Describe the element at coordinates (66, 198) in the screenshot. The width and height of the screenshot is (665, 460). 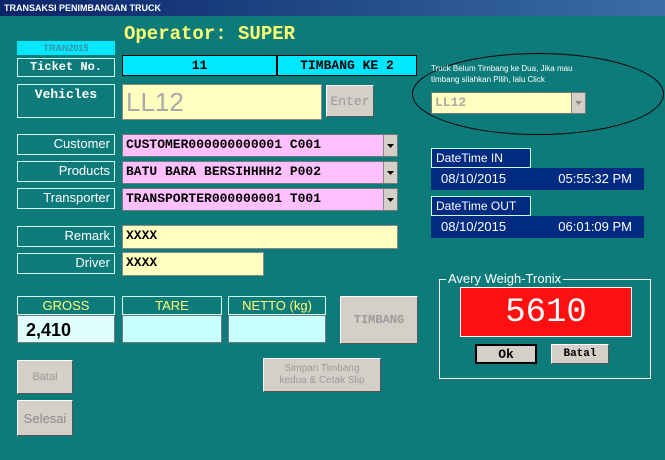
I see `transporter-label: Transporter` at that location.